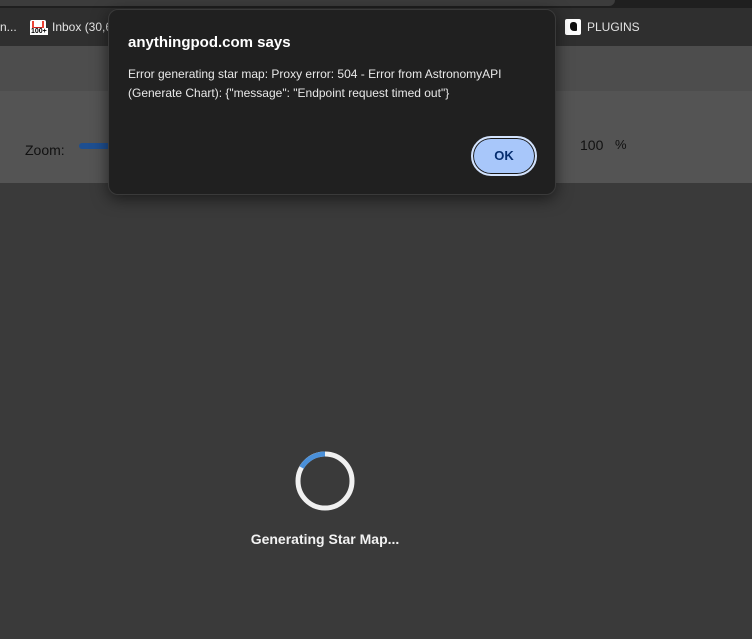 This screenshot has height=639, width=752. I want to click on bookmark-inbox: 100+ Inbox (30,6, so click(71, 27).